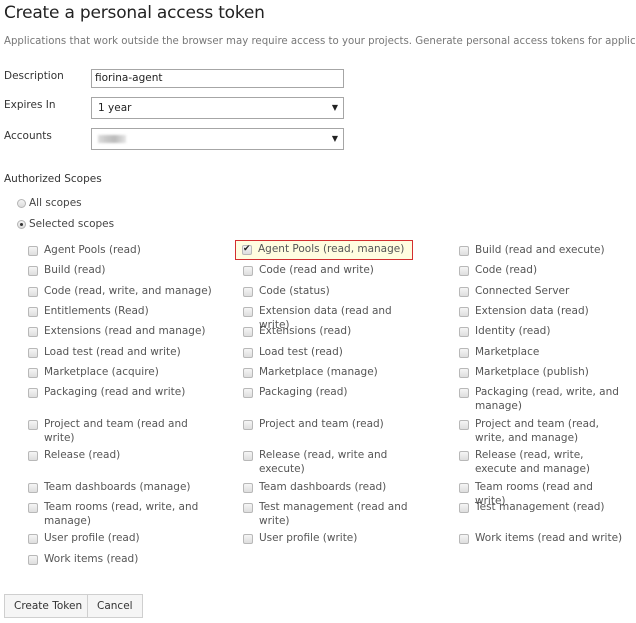 The image size is (636, 623). What do you see at coordinates (67, 271) in the screenshot?
I see `scope-checkbox-item: Build (read)` at bounding box center [67, 271].